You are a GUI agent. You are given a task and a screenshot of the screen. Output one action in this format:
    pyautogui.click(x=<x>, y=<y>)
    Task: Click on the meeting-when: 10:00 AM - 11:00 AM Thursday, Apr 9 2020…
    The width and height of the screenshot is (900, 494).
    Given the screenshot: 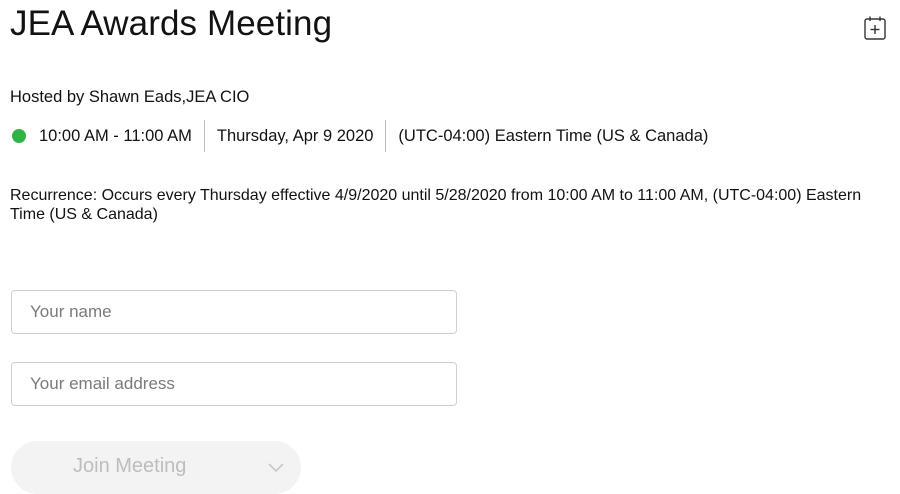 What is the action you would take?
    pyautogui.click(x=359, y=136)
    